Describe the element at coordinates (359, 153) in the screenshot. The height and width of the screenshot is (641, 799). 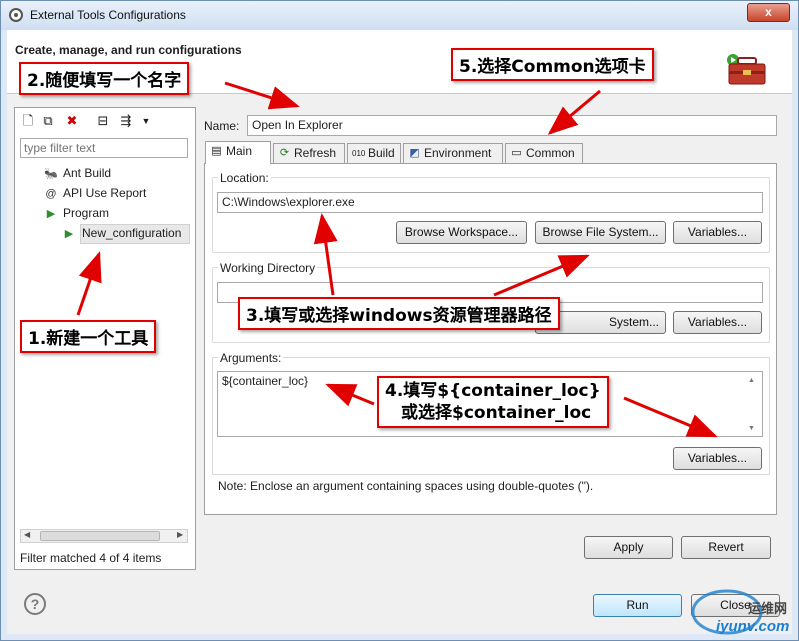
I see `build-tab-icon: 010` at that location.